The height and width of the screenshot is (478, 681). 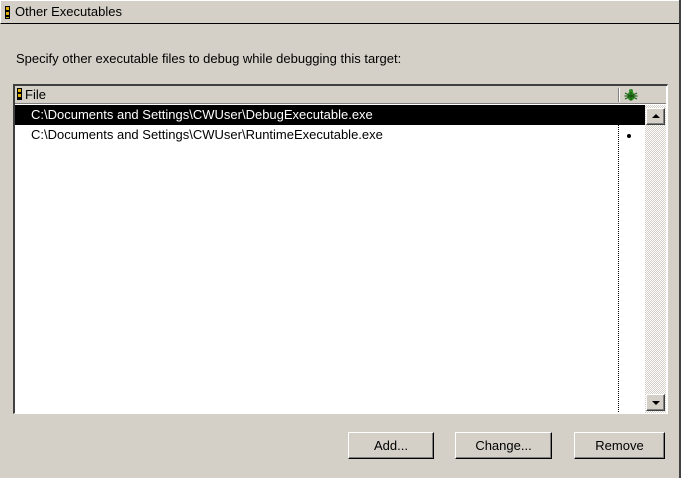 What do you see at coordinates (7, 12) in the screenshot?
I see `hazard-stripe-icon` at bounding box center [7, 12].